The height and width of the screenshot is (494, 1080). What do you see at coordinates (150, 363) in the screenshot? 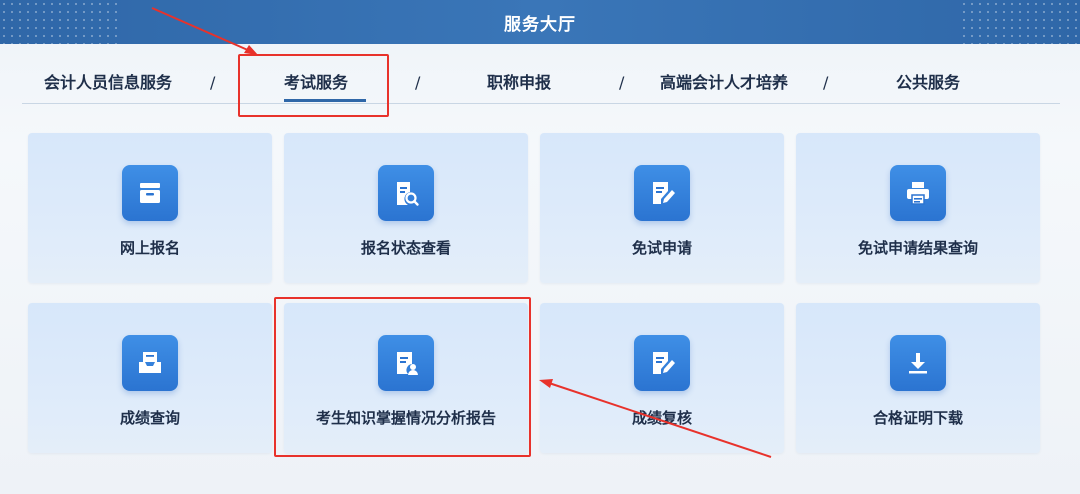
I see `inbox-tray-icon` at bounding box center [150, 363].